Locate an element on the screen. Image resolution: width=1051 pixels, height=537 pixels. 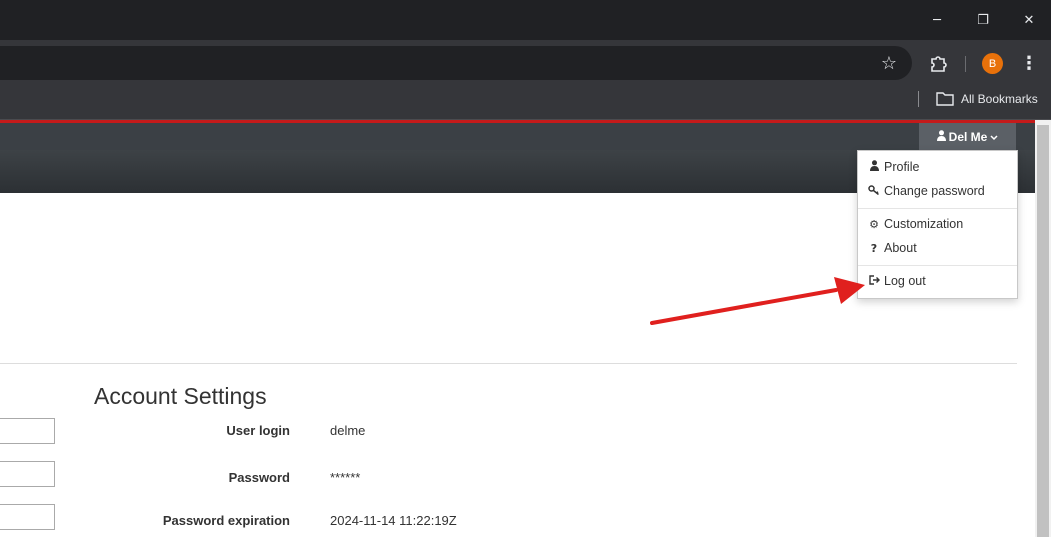
menu-item-change-password: Change password is located at coordinates (926, 191).